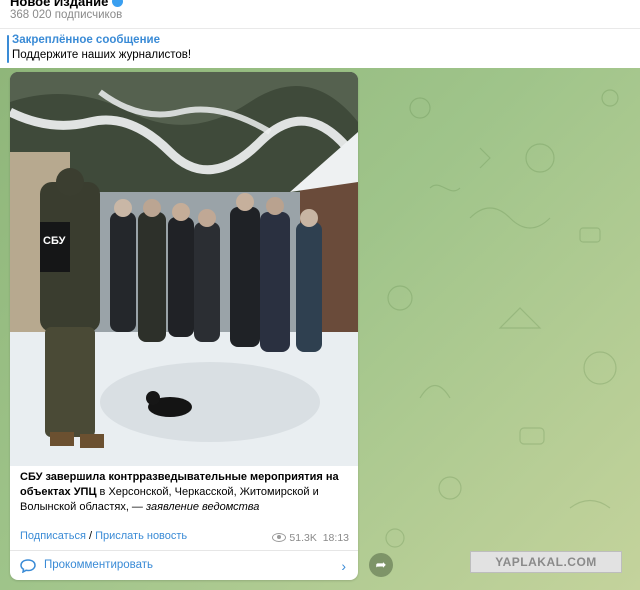 Image resolution: width=640 pixels, height=590 pixels. What do you see at coordinates (59, 4) in the screenshot?
I see `channel-name: Новое Издание` at bounding box center [59, 4].